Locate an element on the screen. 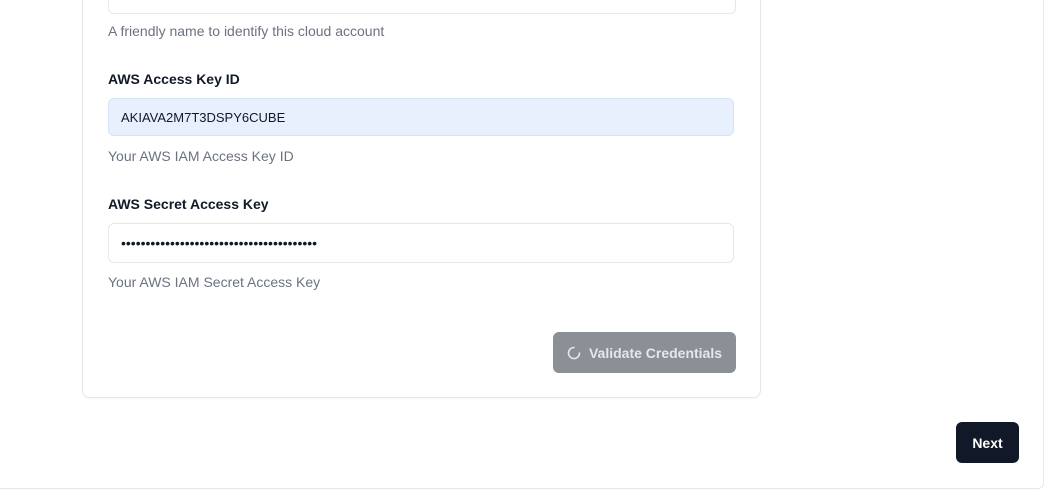 This screenshot has width=1055, height=504. access-key-label: AWS Access Key ID is located at coordinates (174, 79).